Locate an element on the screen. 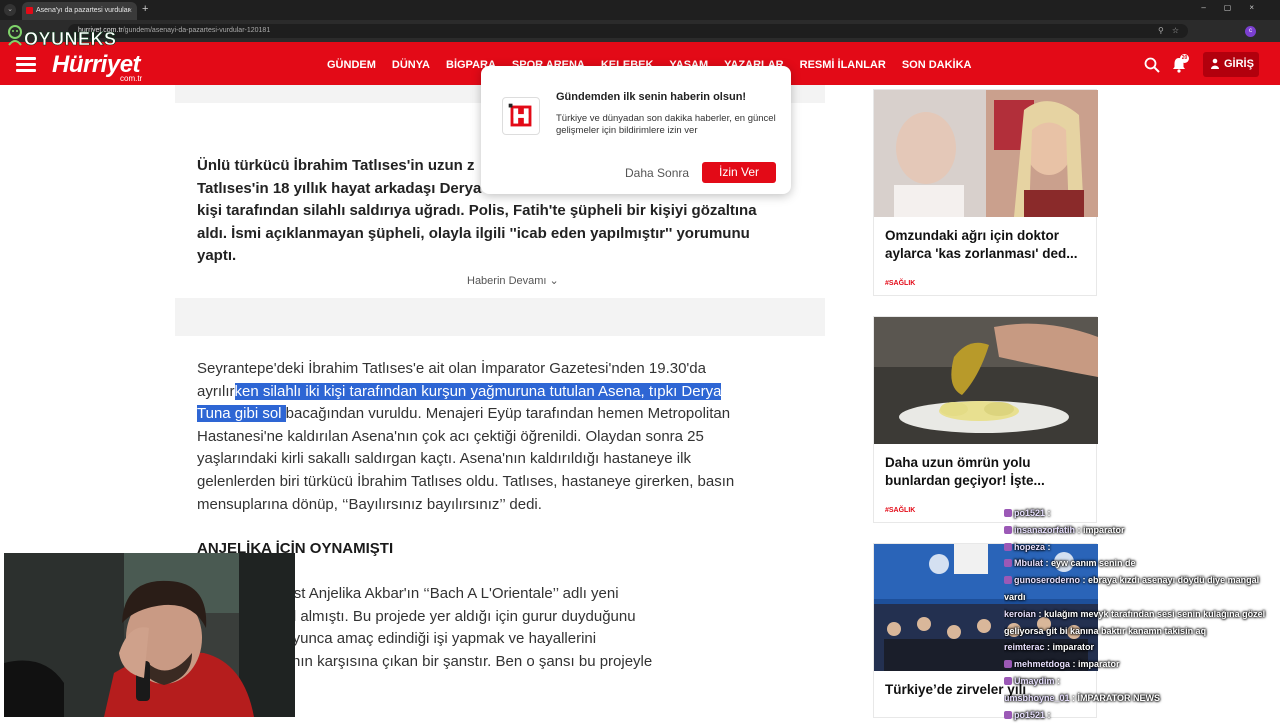 This screenshot has height=723, width=1280. chat-username: reimterac is located at coordinates (1024, 647).